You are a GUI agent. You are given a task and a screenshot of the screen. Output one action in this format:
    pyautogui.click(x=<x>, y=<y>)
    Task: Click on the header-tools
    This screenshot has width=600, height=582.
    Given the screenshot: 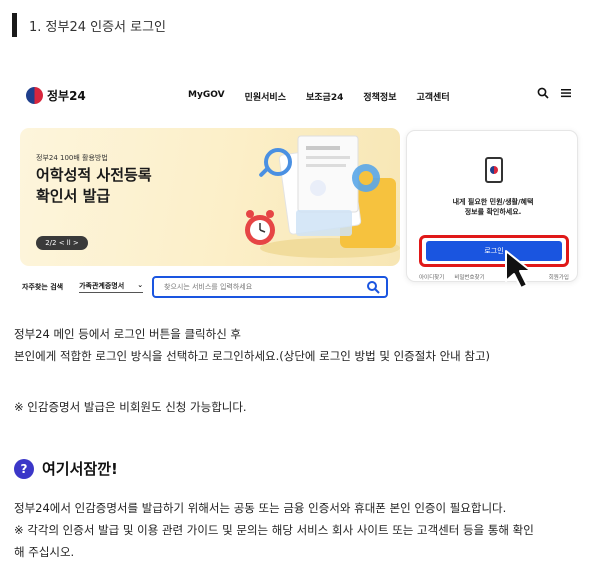 What is the action you would take?
    pyautogui.click(x=554, y=93)
    